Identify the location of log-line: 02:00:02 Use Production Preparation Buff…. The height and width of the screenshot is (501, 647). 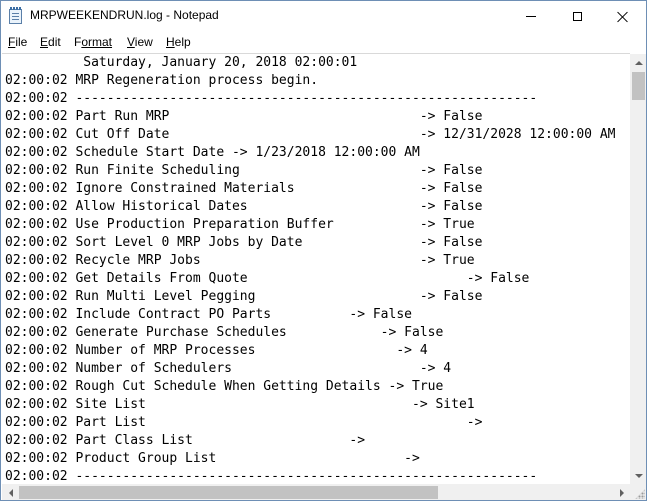
(240, 224).